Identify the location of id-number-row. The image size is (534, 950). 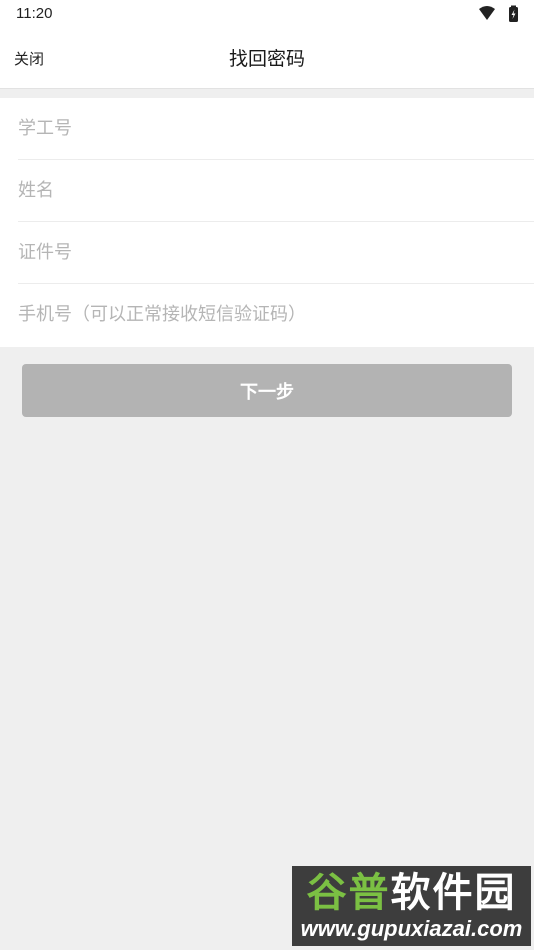
(276, 253).